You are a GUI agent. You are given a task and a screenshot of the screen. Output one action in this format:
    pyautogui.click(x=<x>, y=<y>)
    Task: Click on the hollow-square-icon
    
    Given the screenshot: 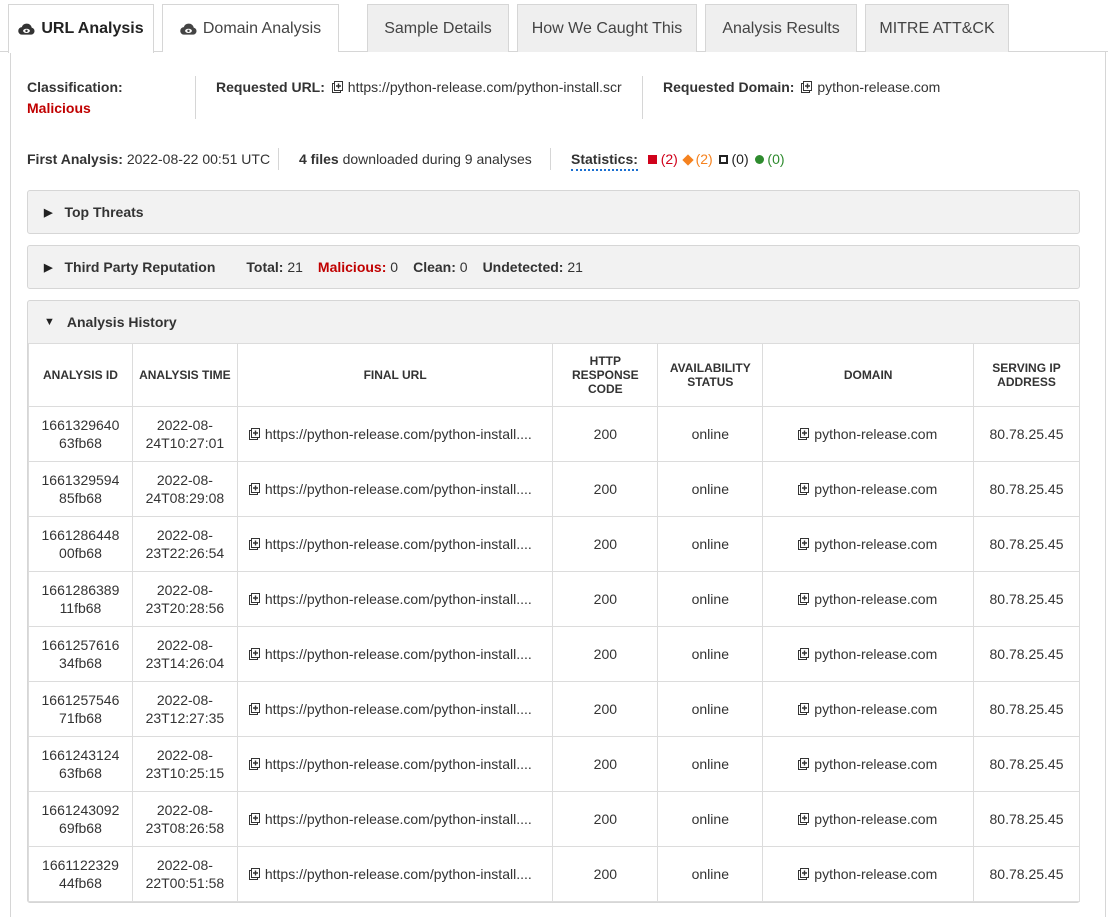 What is the action you would take?
    pyautogui.click(x=723, y=159)
    